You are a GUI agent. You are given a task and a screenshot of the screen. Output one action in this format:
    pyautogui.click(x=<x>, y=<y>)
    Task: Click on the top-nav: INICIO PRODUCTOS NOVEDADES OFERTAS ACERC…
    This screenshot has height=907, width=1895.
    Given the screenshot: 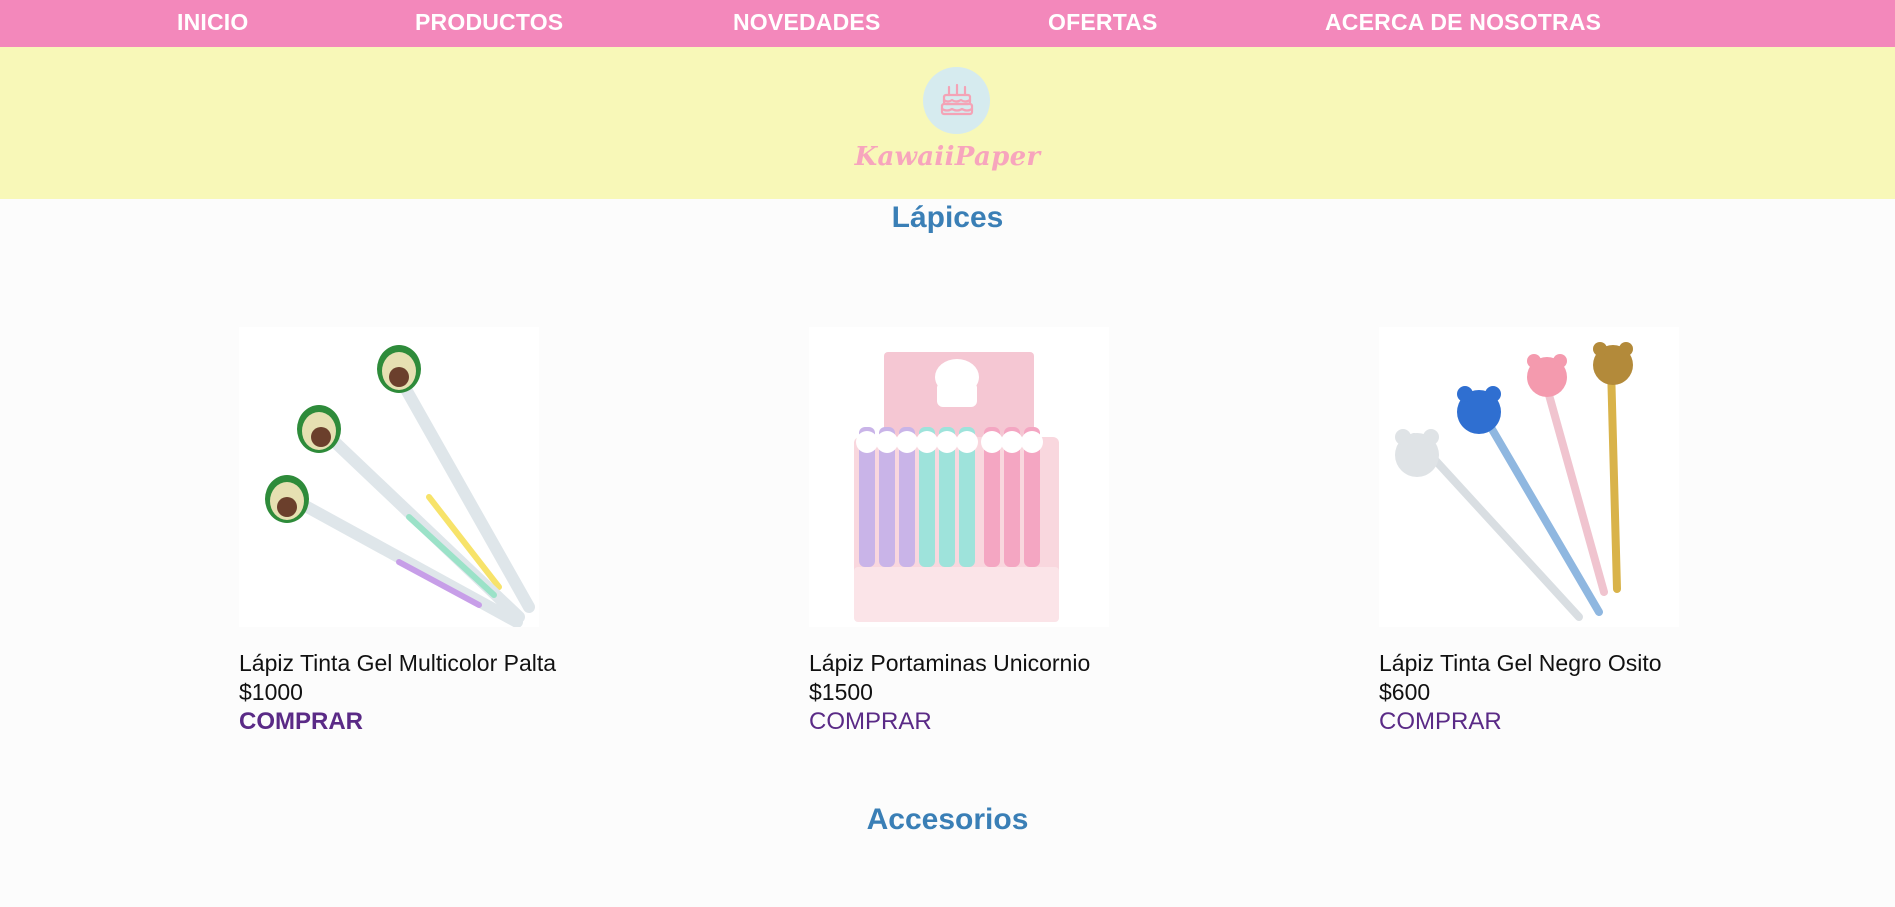 What is the action you would take?
    pyautogui.click(x=947, y=23)
    